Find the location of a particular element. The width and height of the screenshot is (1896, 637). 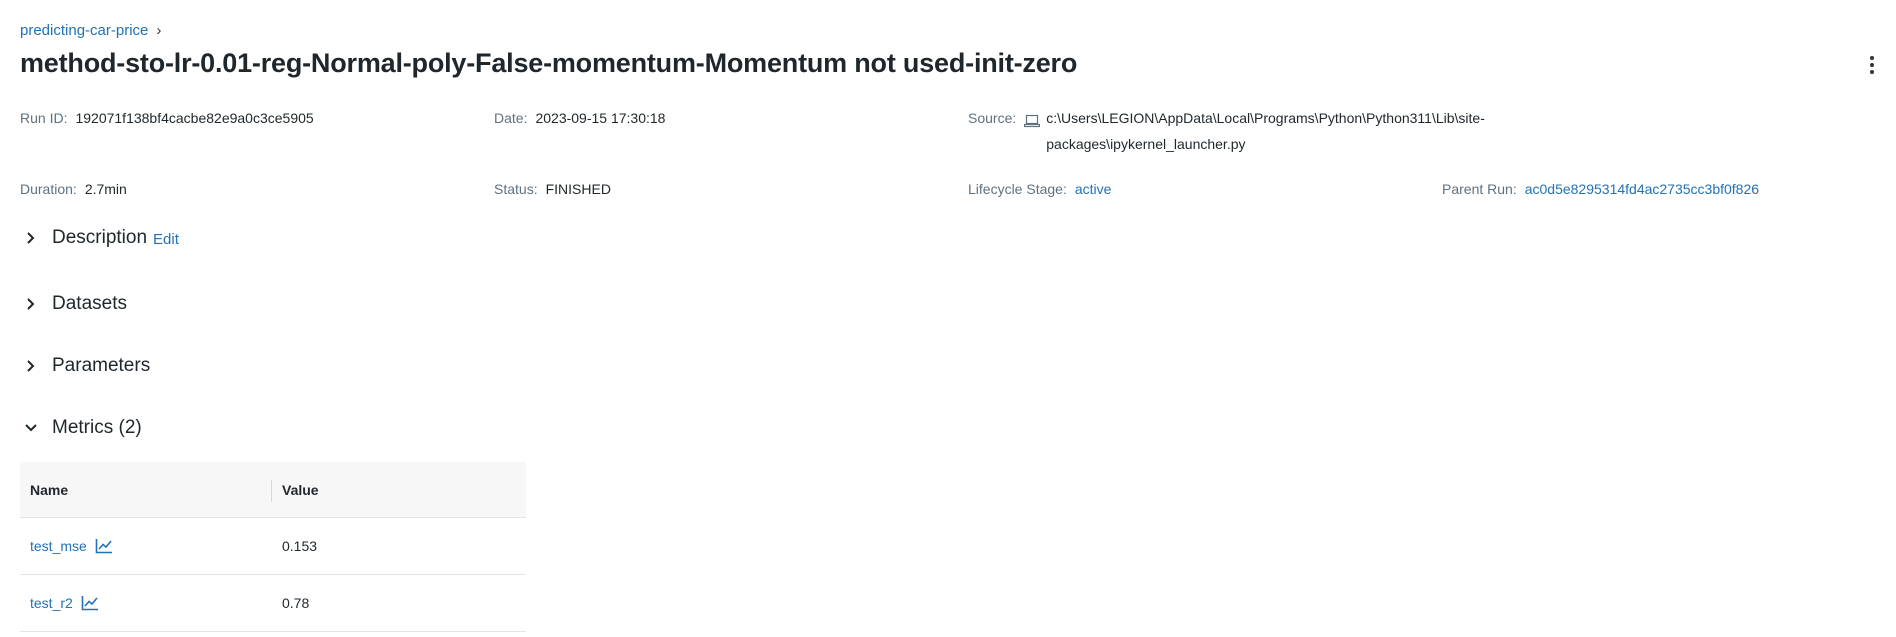

date-field: Date: 2023-09-15 17:30:18 is located at coordinates (579, 118).